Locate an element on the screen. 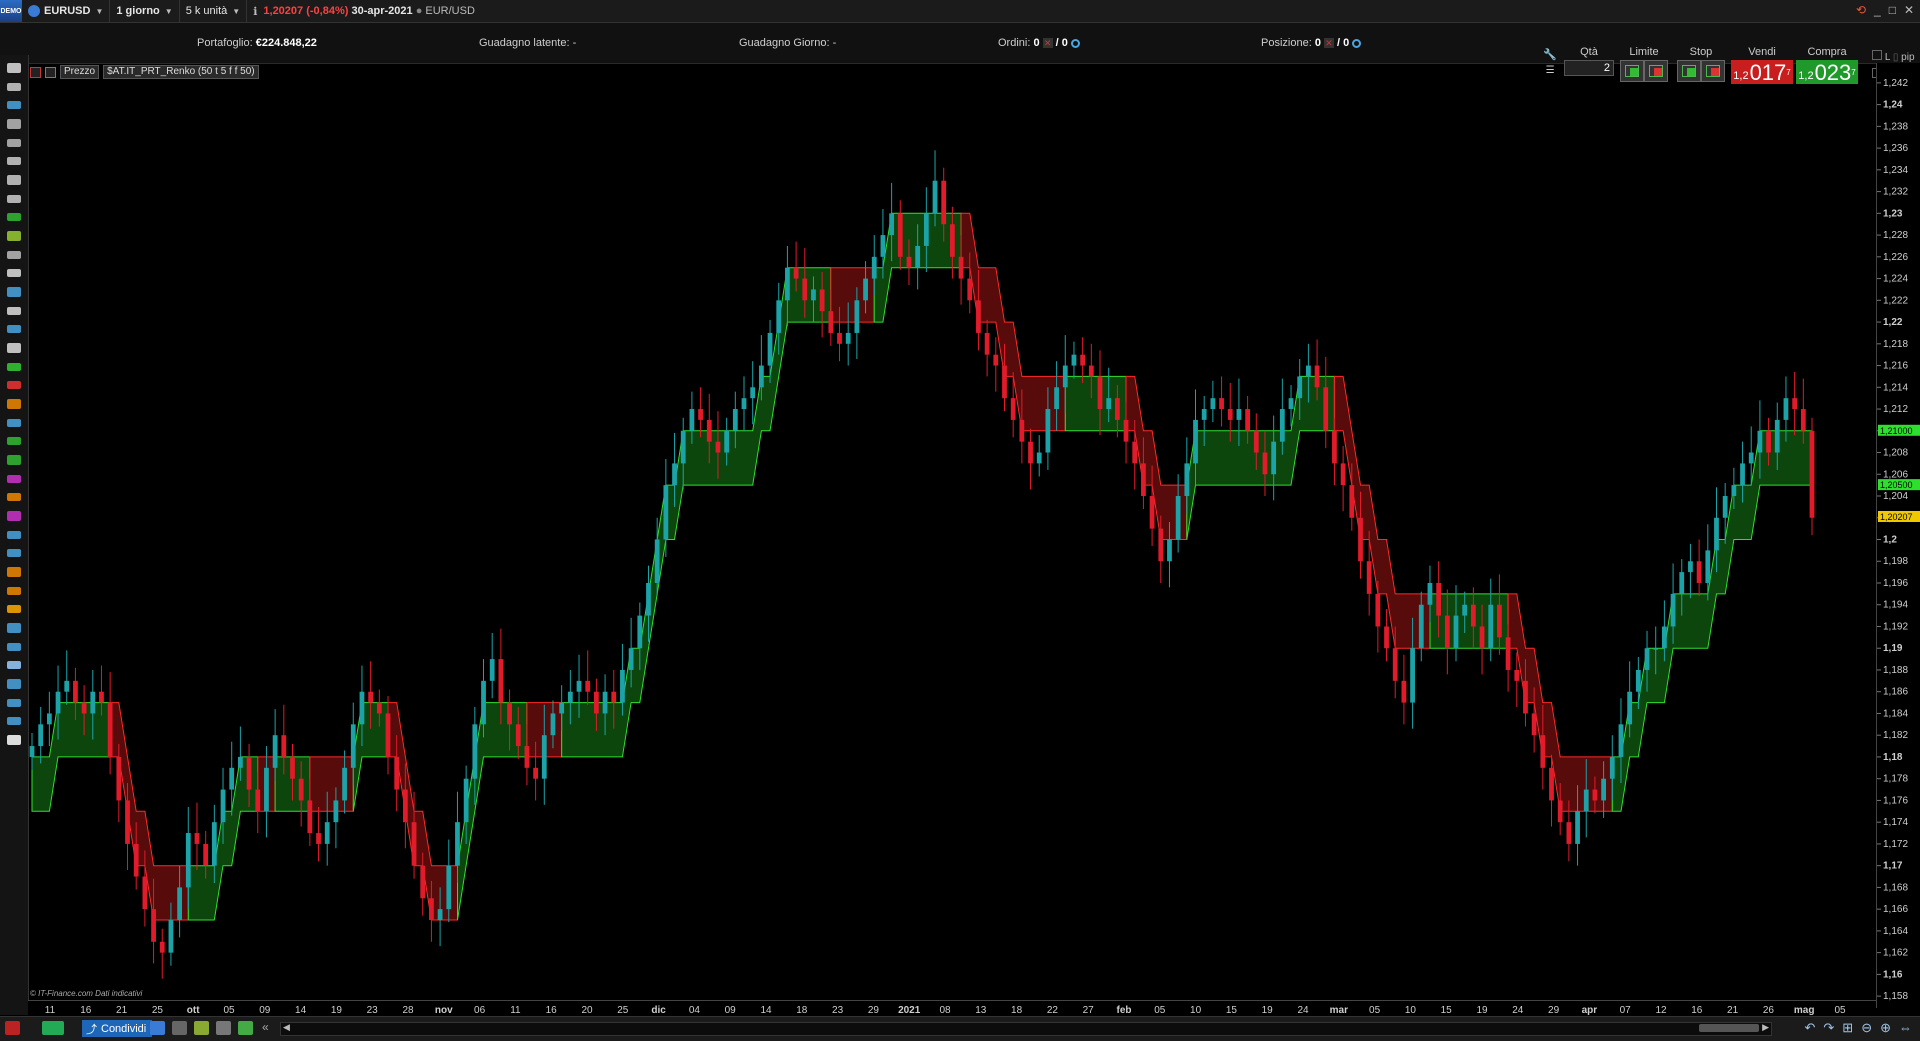  pitchfork-icon is located at coordinates (14, 535).